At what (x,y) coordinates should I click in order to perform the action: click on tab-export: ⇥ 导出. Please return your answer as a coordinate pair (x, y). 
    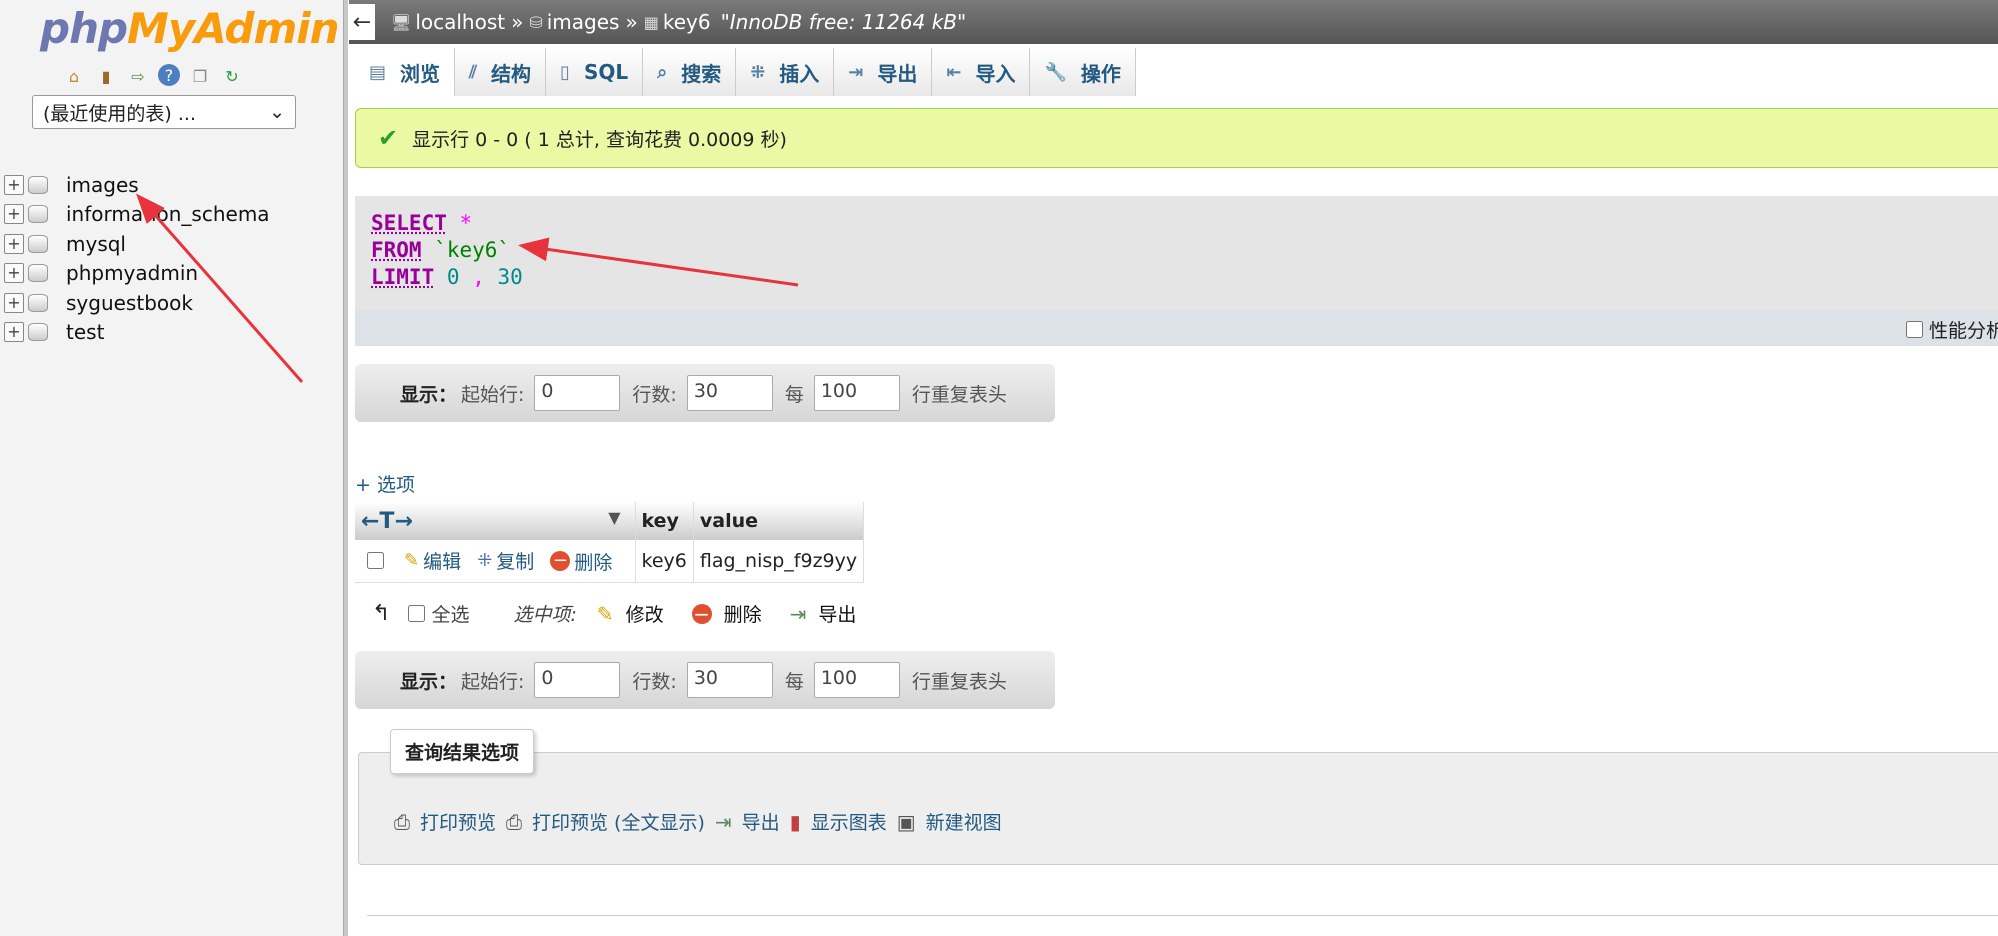
    Looking at the image, I should click on (883, 72).